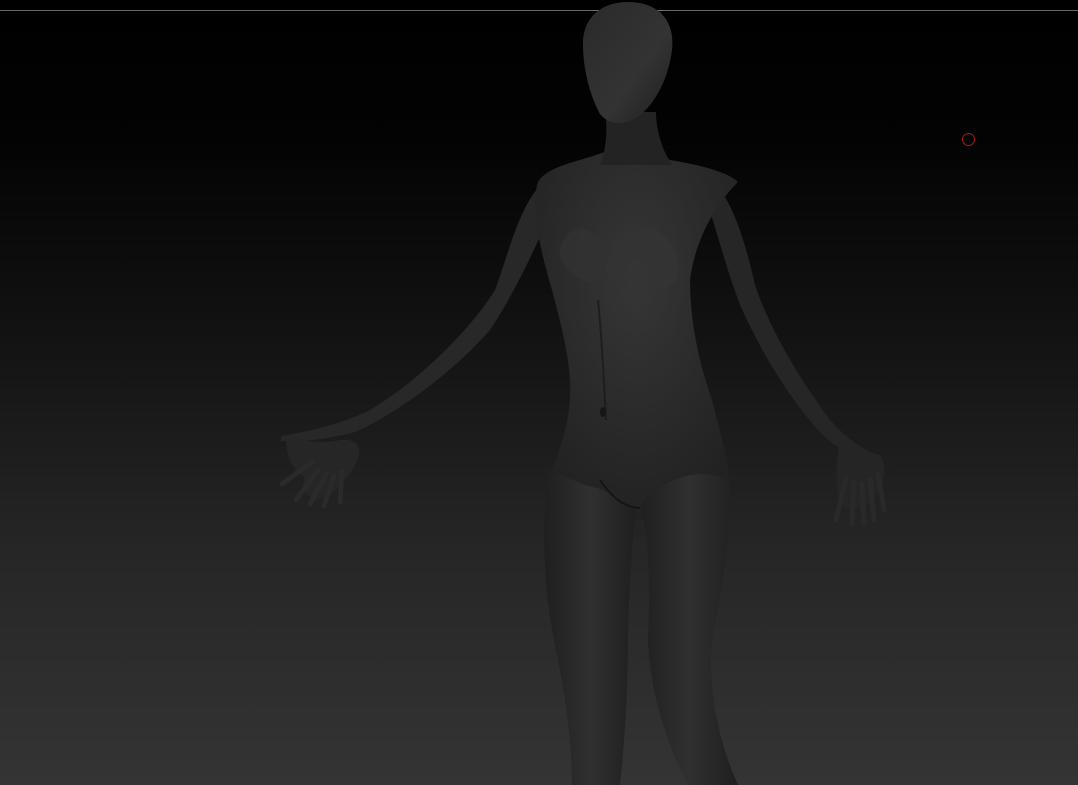 The height and width of the screenshot is (785, 1078). I want to click on right-arm, so click(796, 351).